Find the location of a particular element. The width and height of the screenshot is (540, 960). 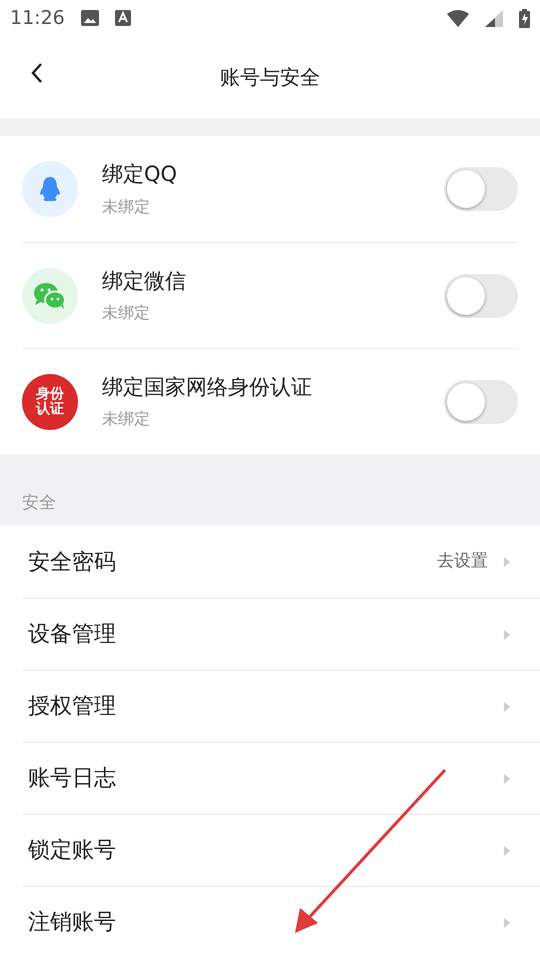

badge-text: 身份认证 is located at coordinates (49, 401).